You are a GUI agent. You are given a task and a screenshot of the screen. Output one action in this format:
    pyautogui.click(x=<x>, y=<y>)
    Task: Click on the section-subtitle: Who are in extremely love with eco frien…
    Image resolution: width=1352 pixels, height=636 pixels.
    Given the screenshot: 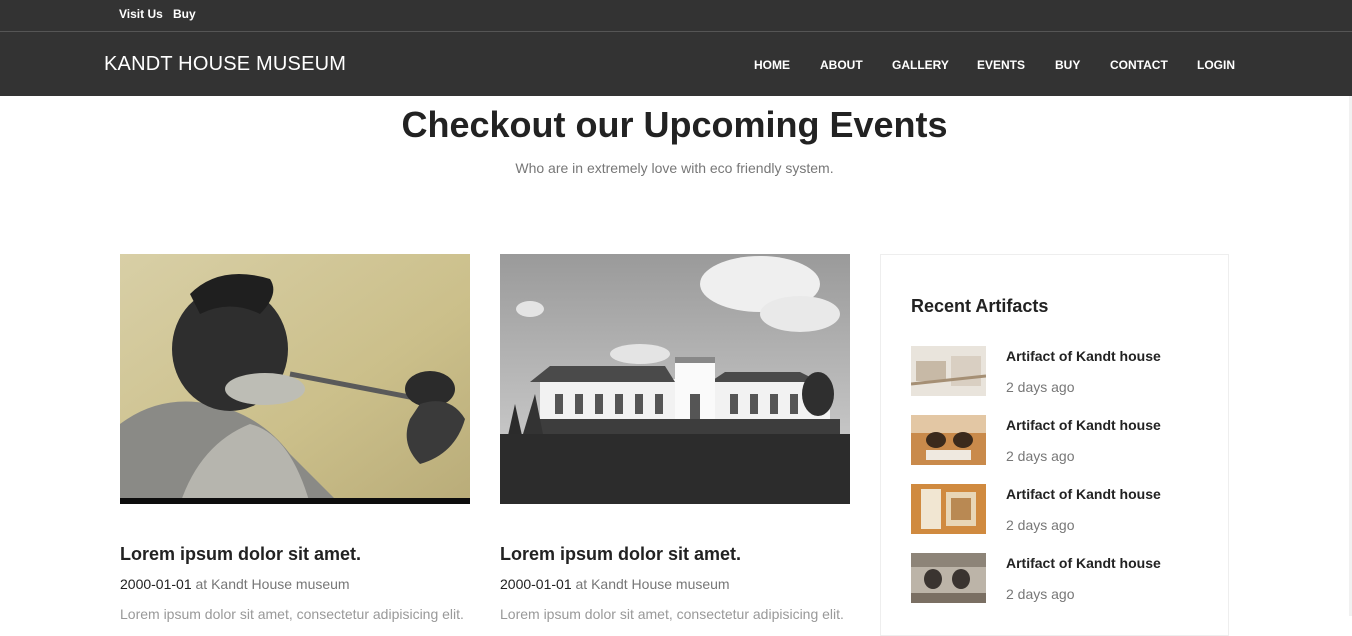 What is the action you would take?
    pyautogui.click(x=674, y=168)
    